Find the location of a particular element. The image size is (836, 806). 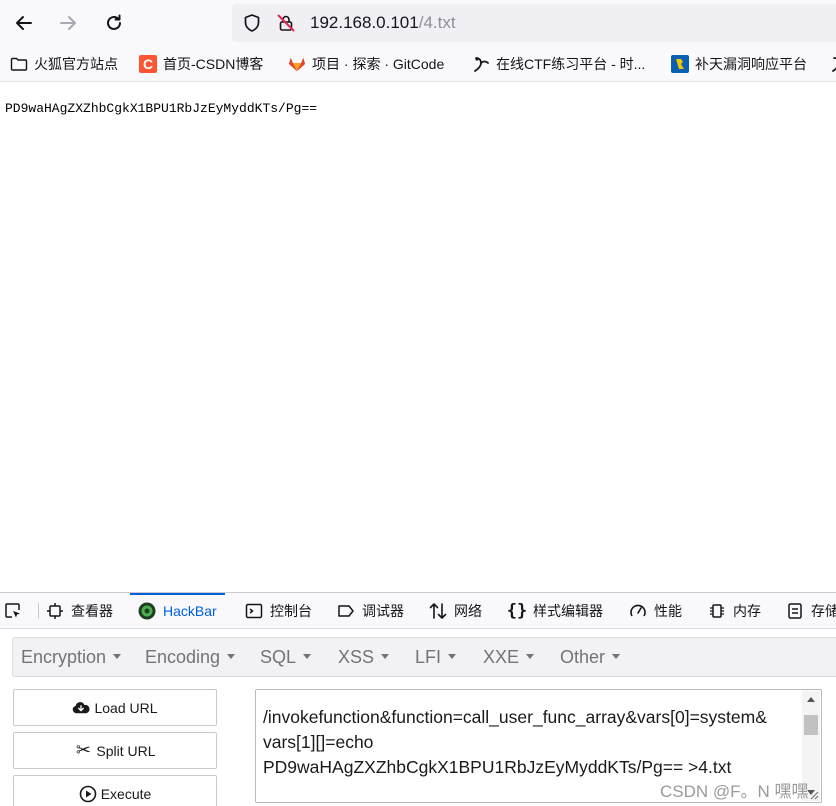

scissors-icon: ✂ is located at coordinates (83, 750).